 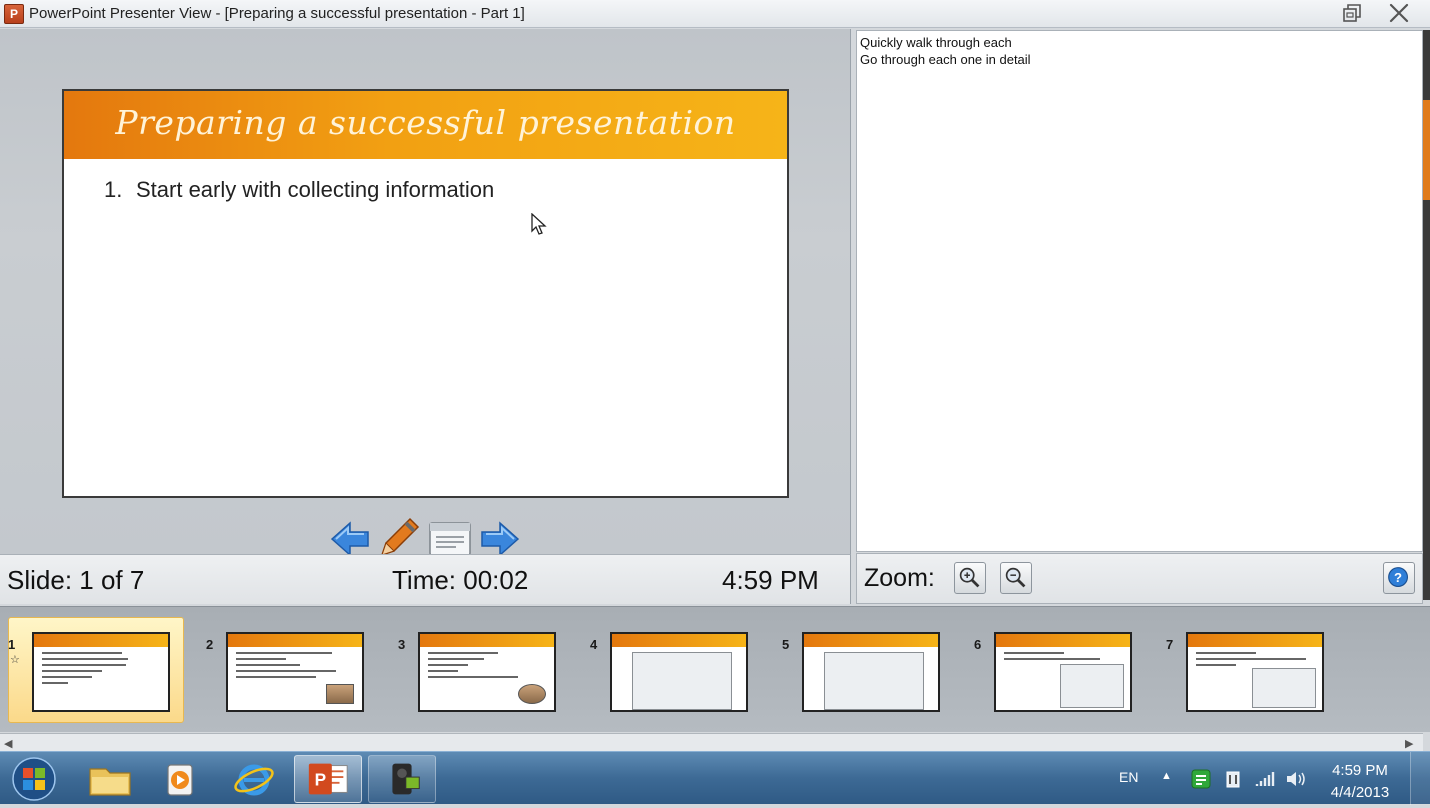 What do you see at coordinates (1296, 779) in the screenshot?
I see `volume-icon` at bounding box center [1296, 779].